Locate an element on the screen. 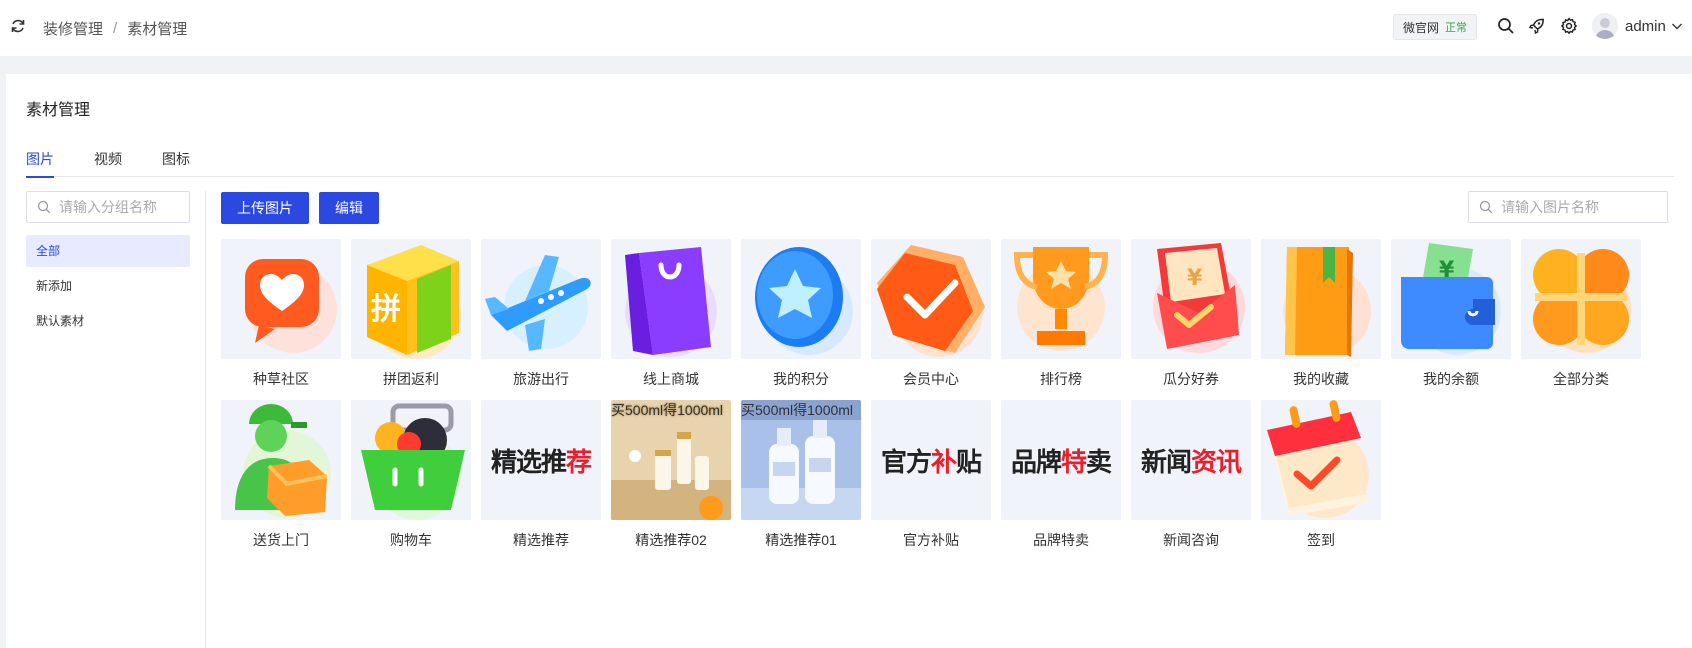  image-name: 会员中心 is located at coordinates (931, 379).